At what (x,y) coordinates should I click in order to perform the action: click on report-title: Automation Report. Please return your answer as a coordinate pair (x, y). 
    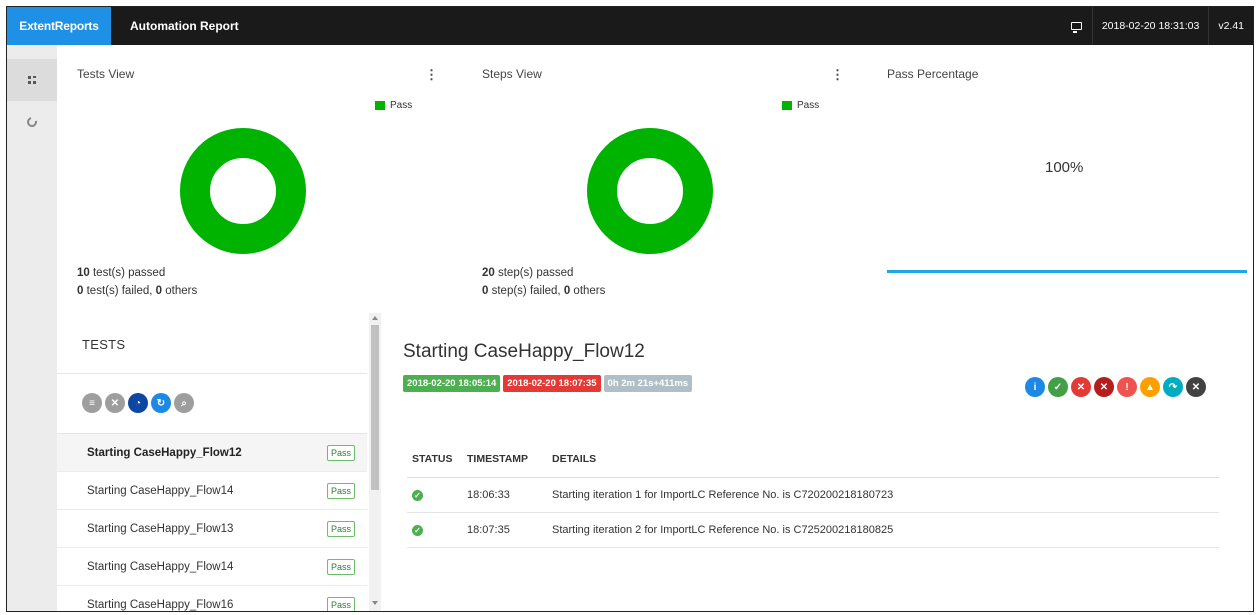
    Looking at the image, I should click on (184, 26).